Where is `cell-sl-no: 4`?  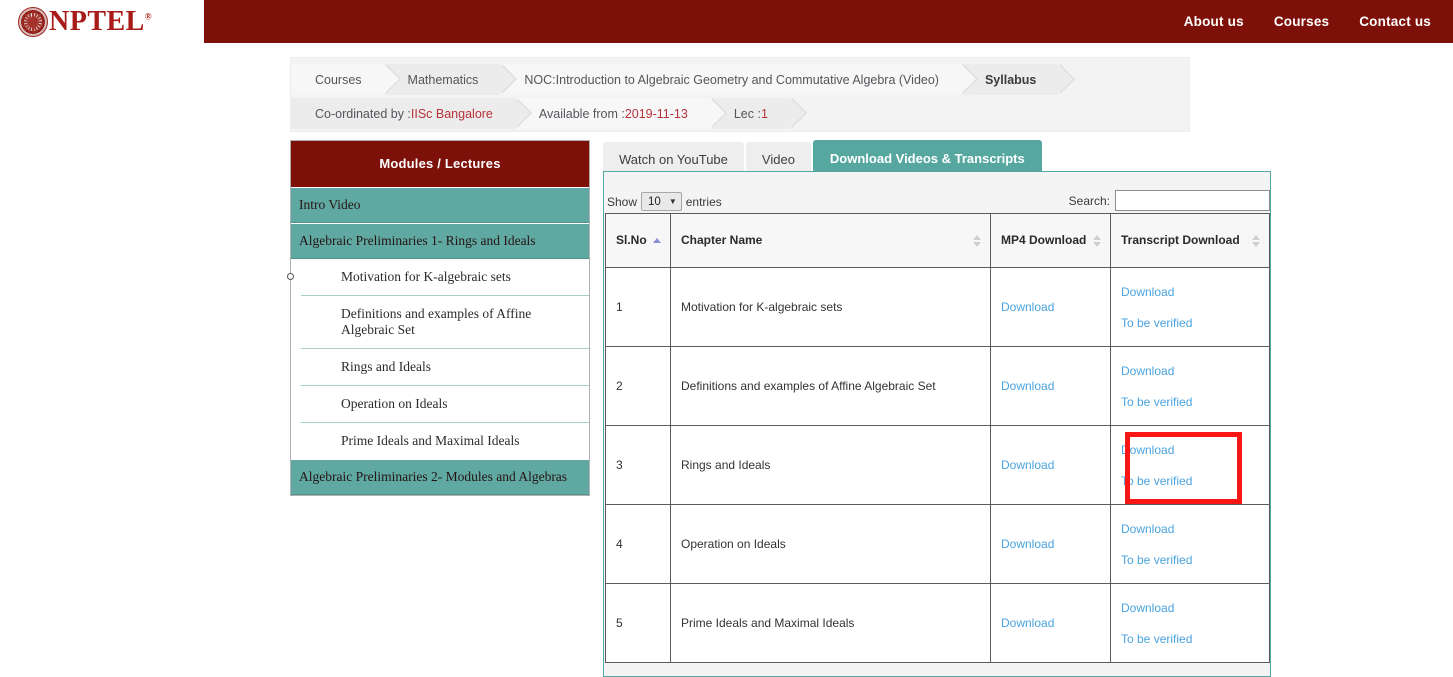
cell-sl-no: 4 is located at coordinates (638, 544).